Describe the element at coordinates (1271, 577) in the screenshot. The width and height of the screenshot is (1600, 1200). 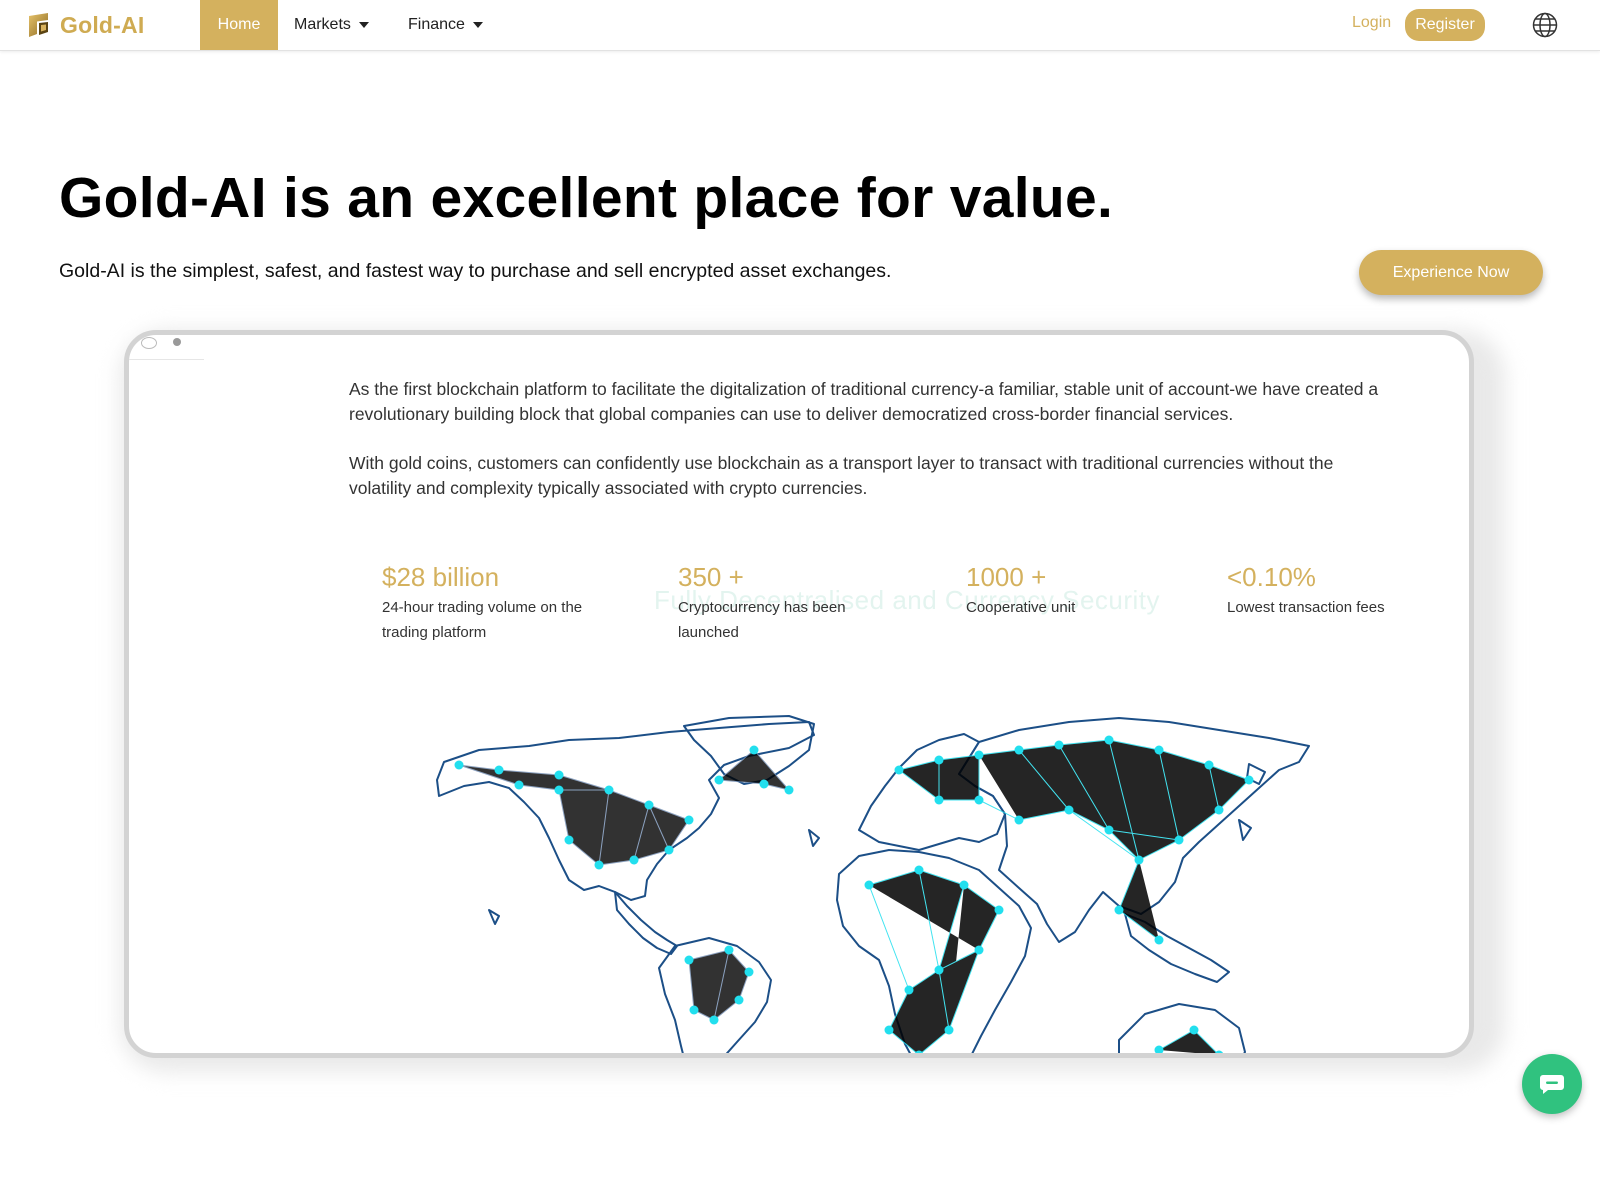
I see `stat-value: <0.10%` at that location.